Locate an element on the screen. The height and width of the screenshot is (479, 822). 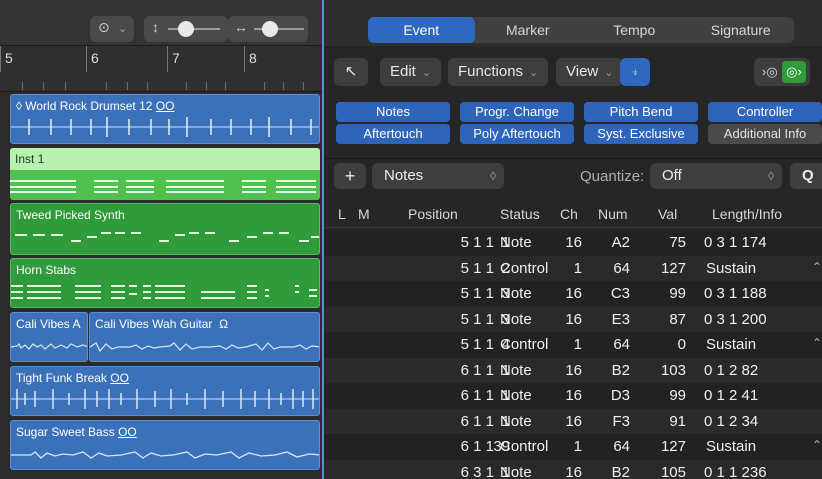
catch-link-buttons: ›◎ ◎› is located at coordinates (782, 72).